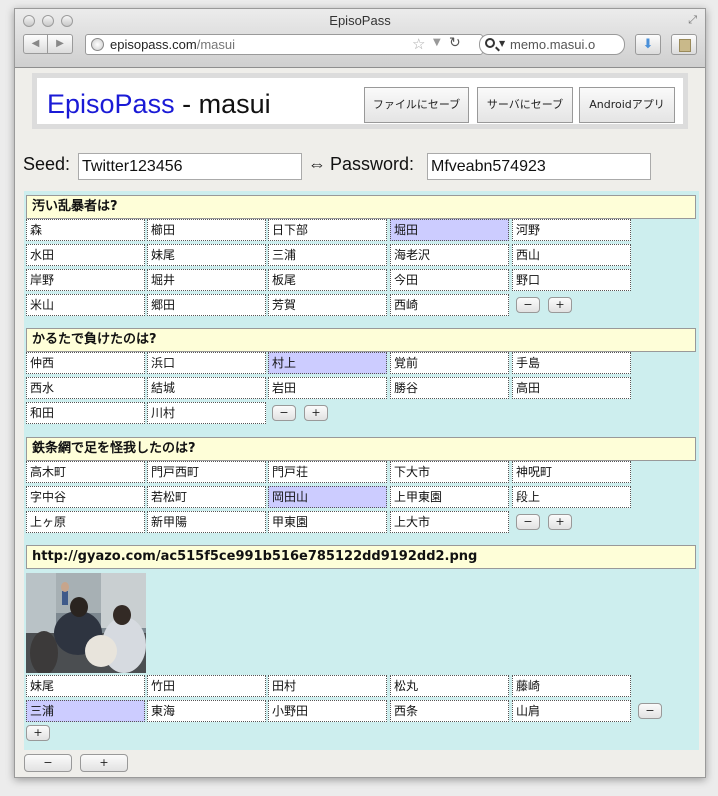  Describe the element at coordinates (85, 497) in the screenshot. I see `answer-cell: 字中谷` at that location.